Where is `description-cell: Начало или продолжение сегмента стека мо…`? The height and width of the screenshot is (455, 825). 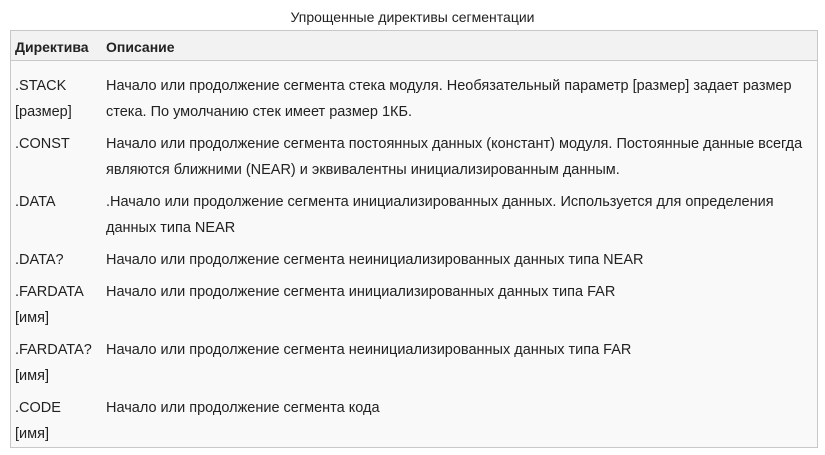 description-cell: Начало или продолжение сегмента стека мо… is located at coordinates (449, 99).